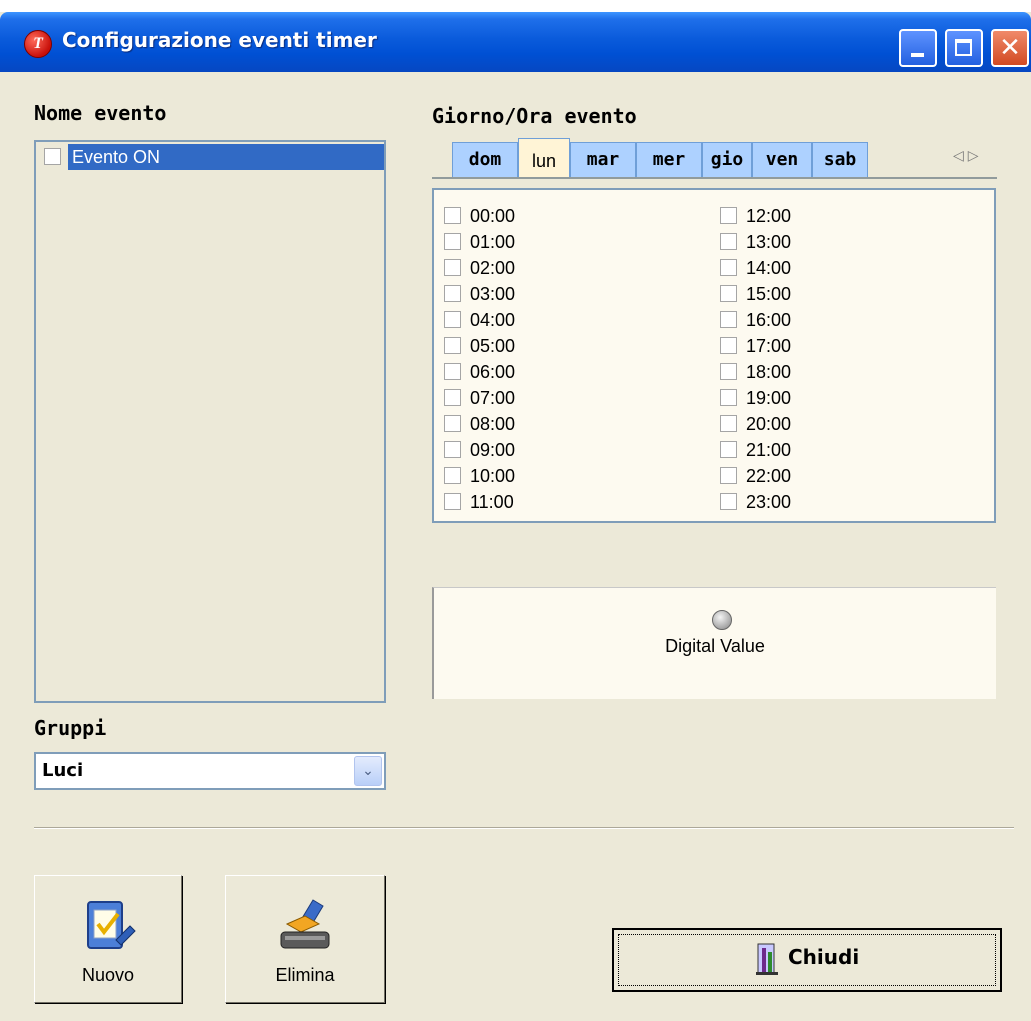  Describe the element at coordinates (368, 771) in the screenshot. I see `chevron-down-icon: ⌄` at that location.